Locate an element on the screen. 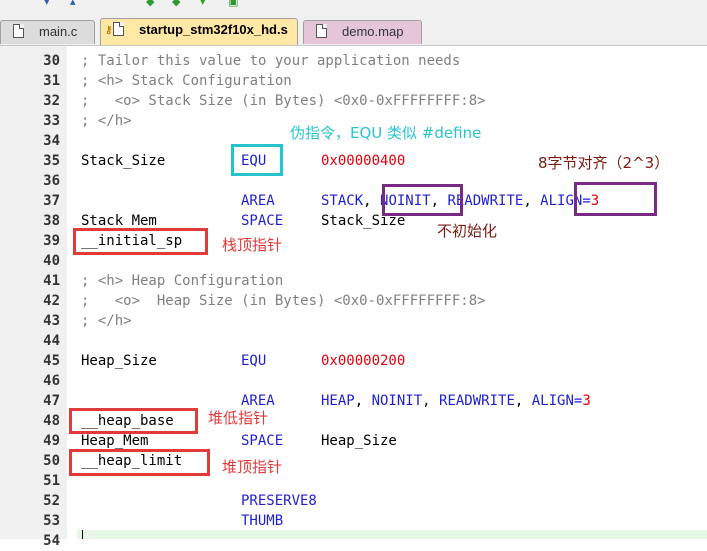 This screenshot has width=707, height=551. tab-bar: main.c ⚷ startup_stm32f10x_hd.s demo.map is located at coordinates (353, 30).